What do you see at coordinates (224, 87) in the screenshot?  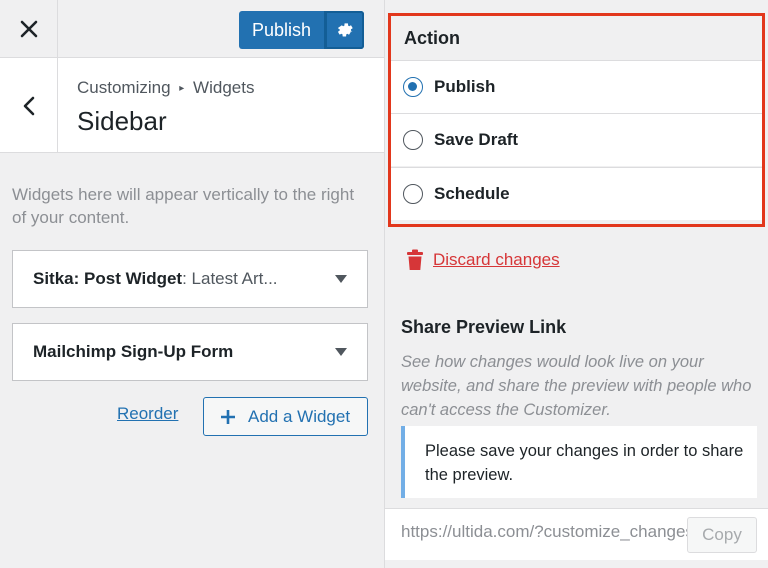 I see `breadcrumb-current: Widgets` at bounding box center [224, 87].